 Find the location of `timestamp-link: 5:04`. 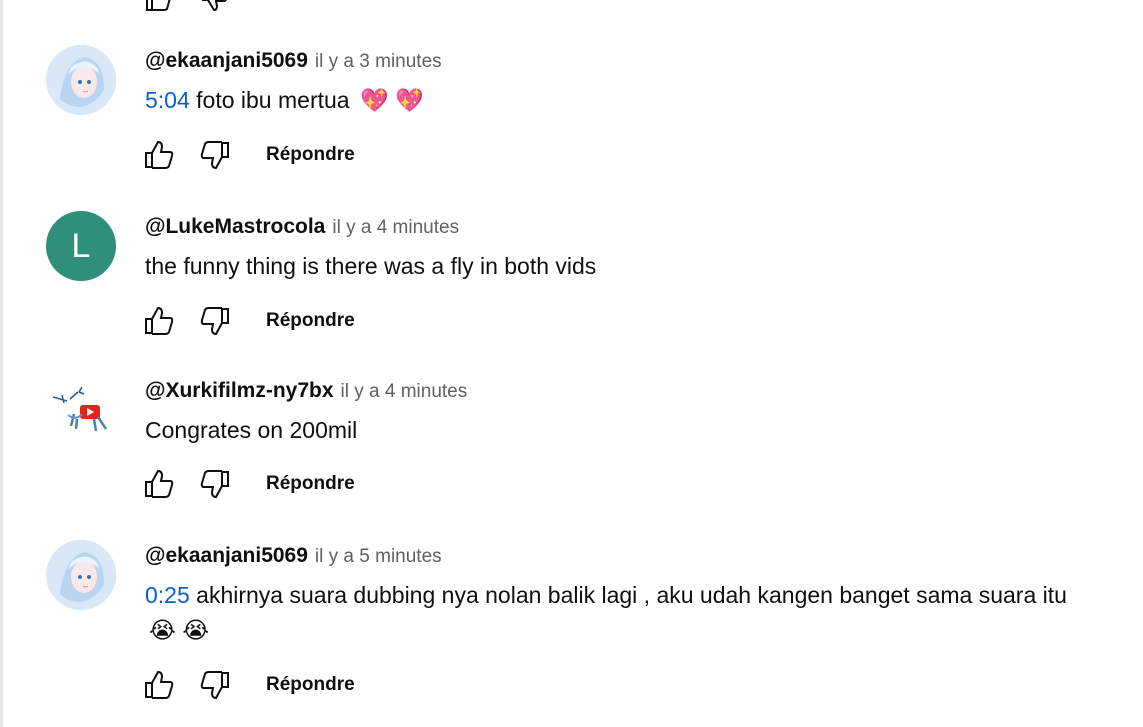

timestamp-link: 5:04 is located at coordinates (167, 100).